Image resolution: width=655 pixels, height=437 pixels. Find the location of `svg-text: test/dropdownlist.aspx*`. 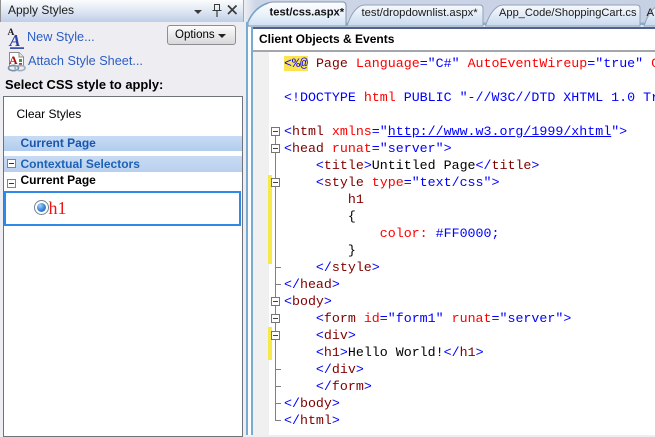

svg-text: test/dropdownlist.aspx* is located at coordinates (420, 13).